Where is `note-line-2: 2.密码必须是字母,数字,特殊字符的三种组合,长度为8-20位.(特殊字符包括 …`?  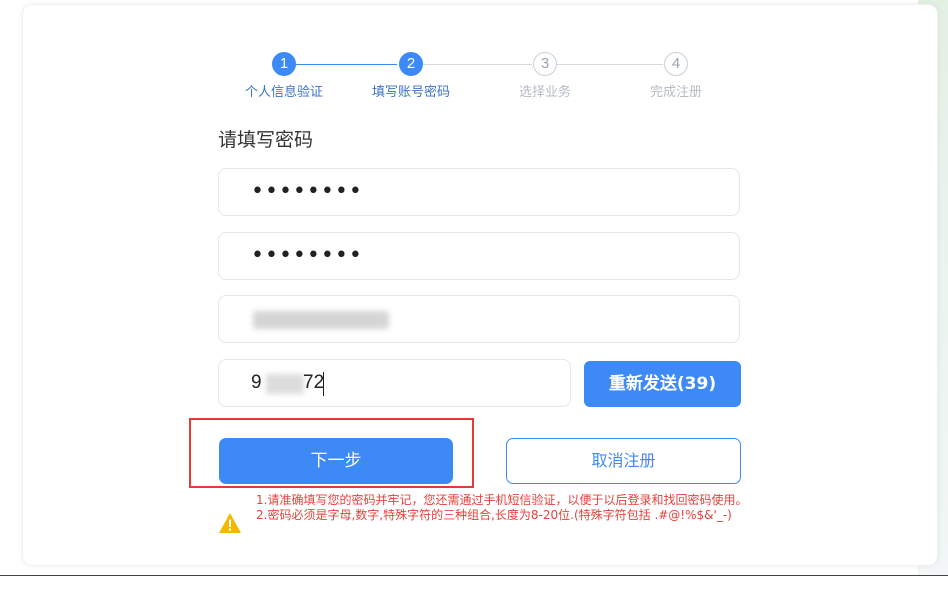
note-line-2: 2.密码必须是字母,数字,特殊字符的三种组合,长度为8-20位.(特殊字符包括 … is located at coordinates (494, 515).